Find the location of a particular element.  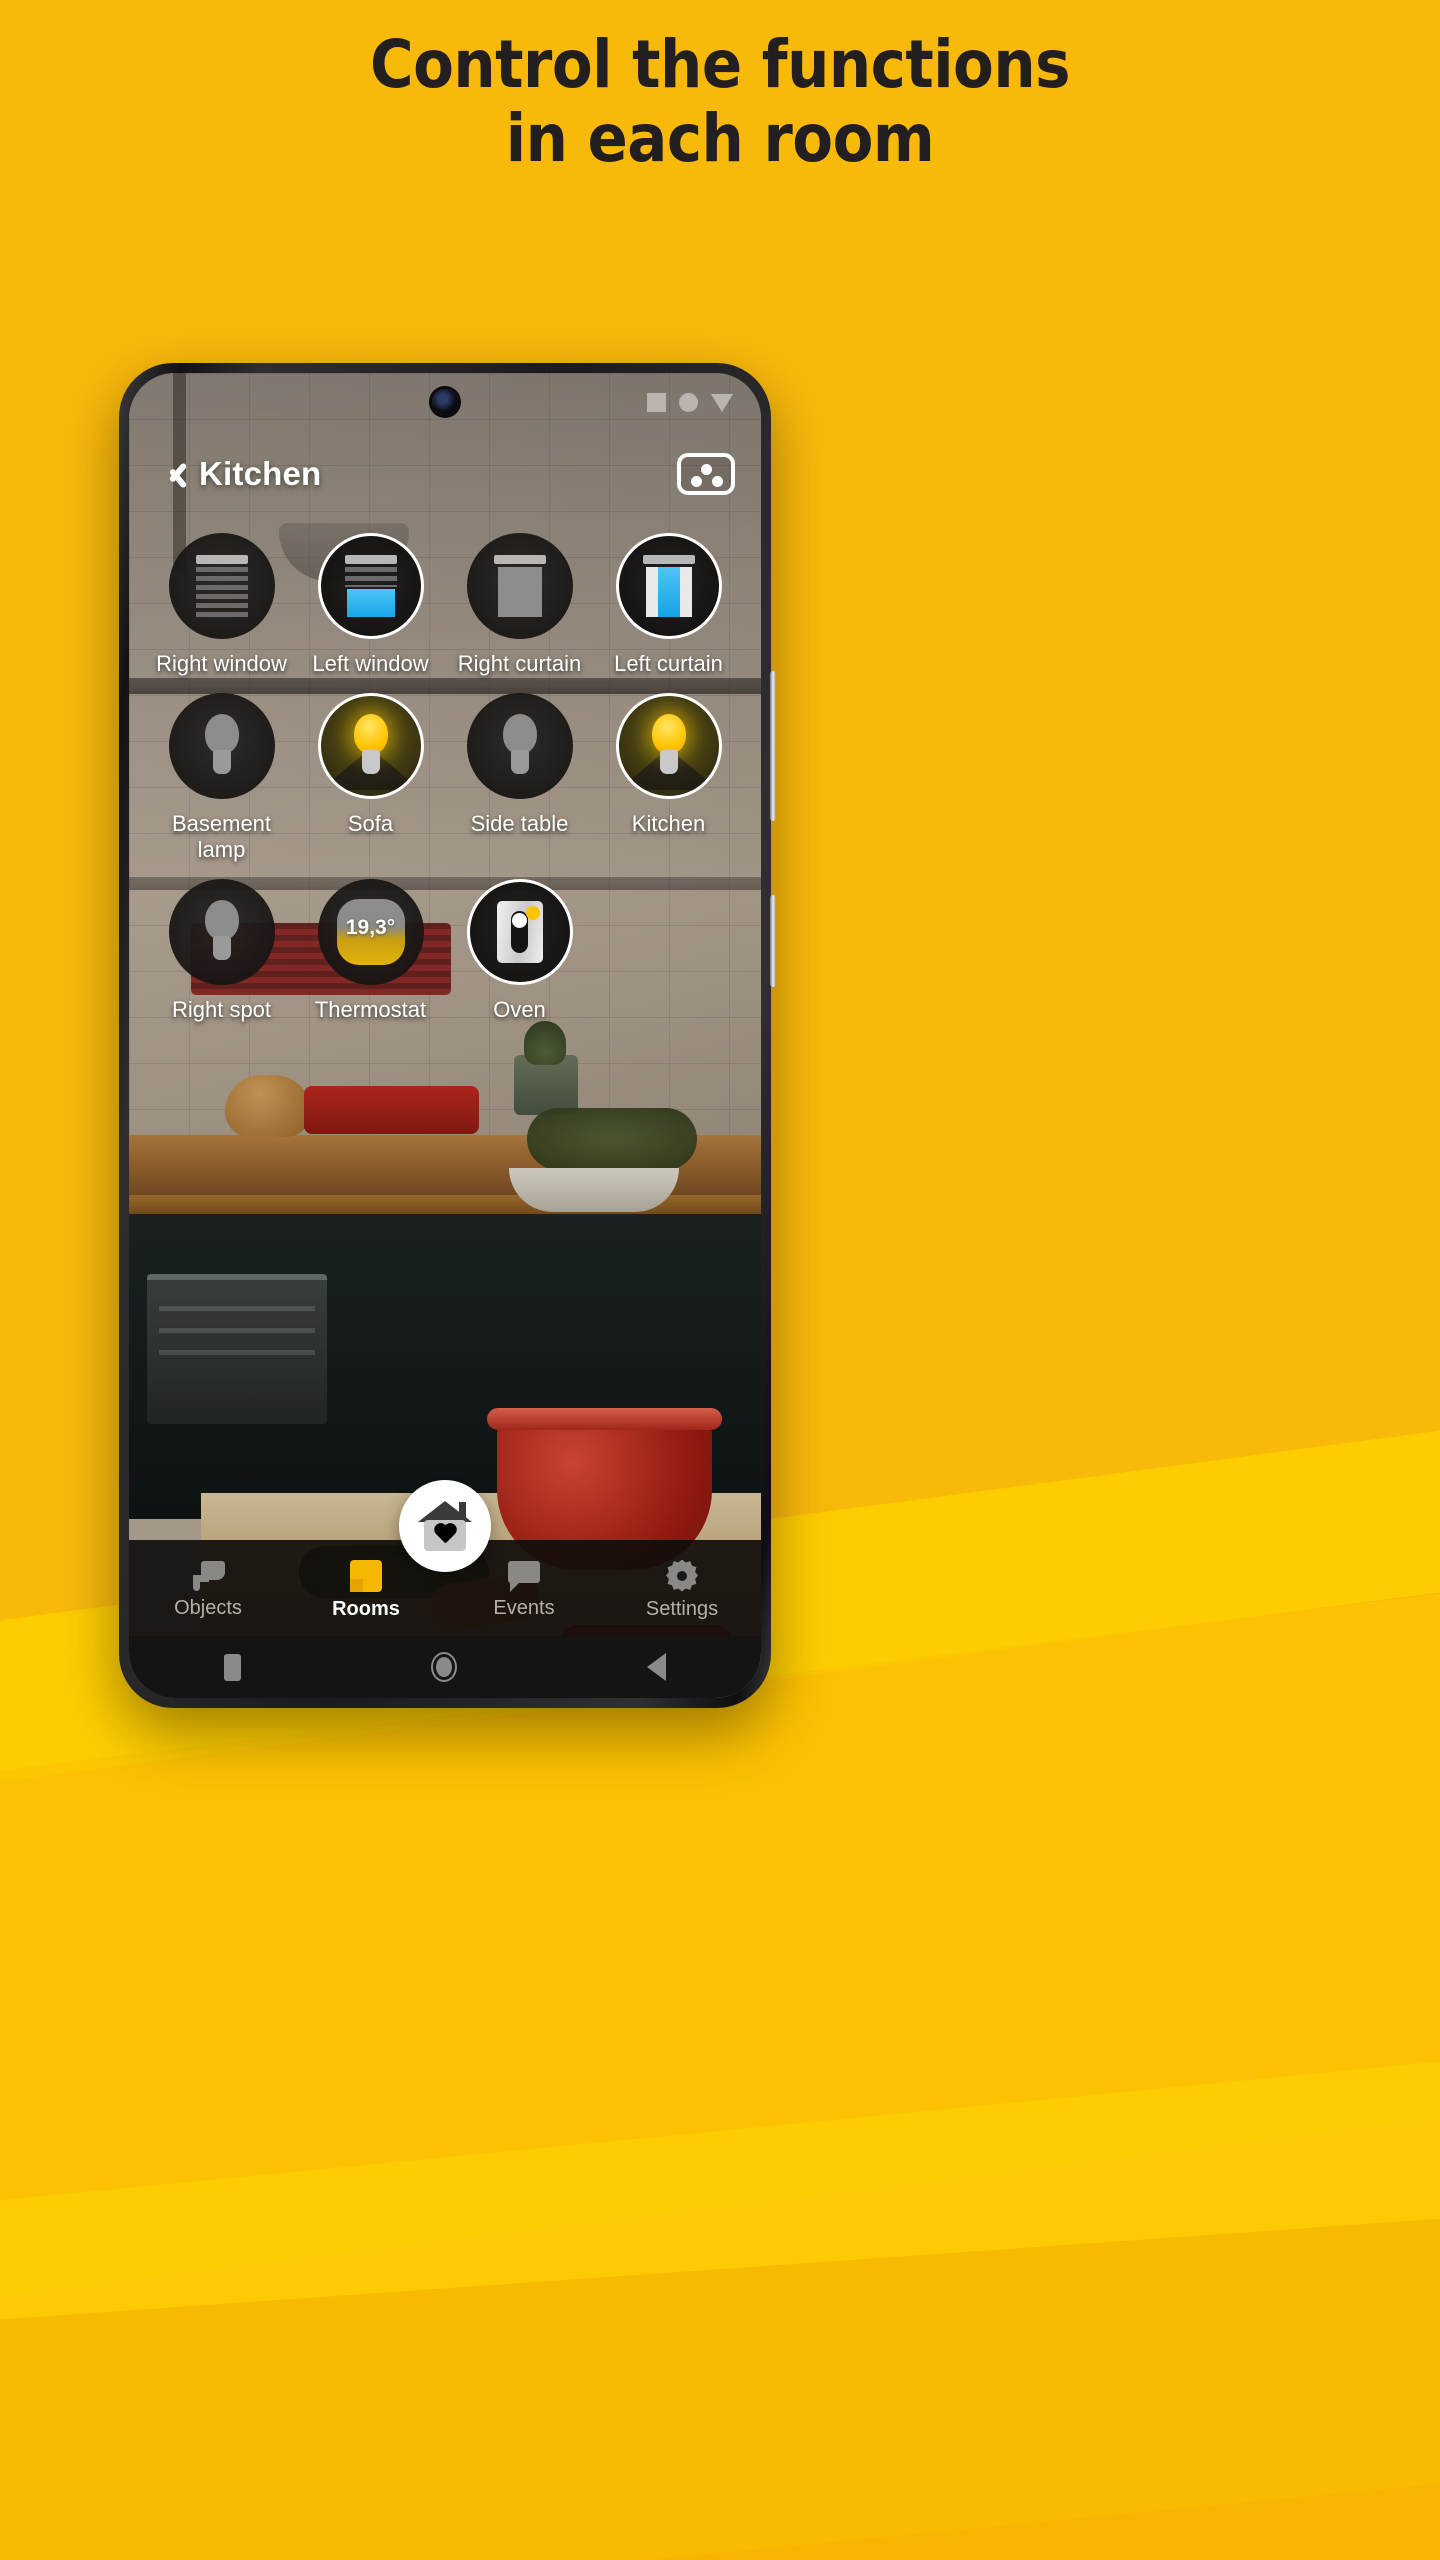

device-tile-thermostat: 19,3° Thermostat is located at coordinates (370, 950).